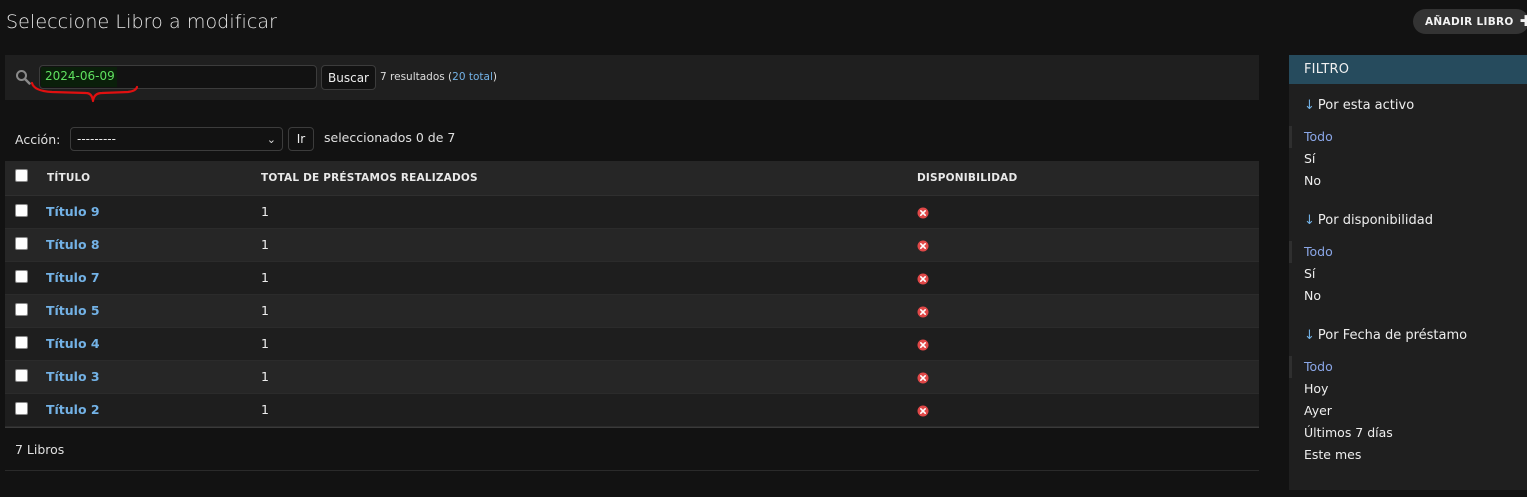  Describe the element at coordinates (69, 409) in the screenshot. I see `book-title-link: Título 2` at that location.